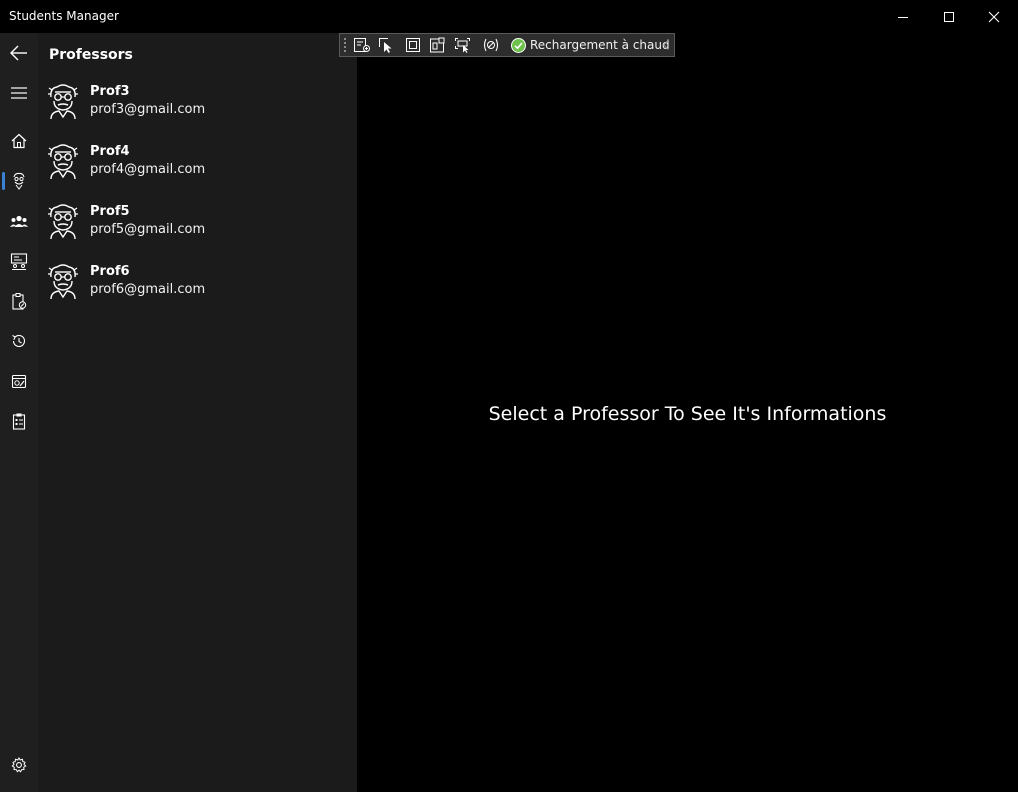 This screenshot has width=1018, height=792. I want to click on professor-name: Prof3, so click(110, 91).